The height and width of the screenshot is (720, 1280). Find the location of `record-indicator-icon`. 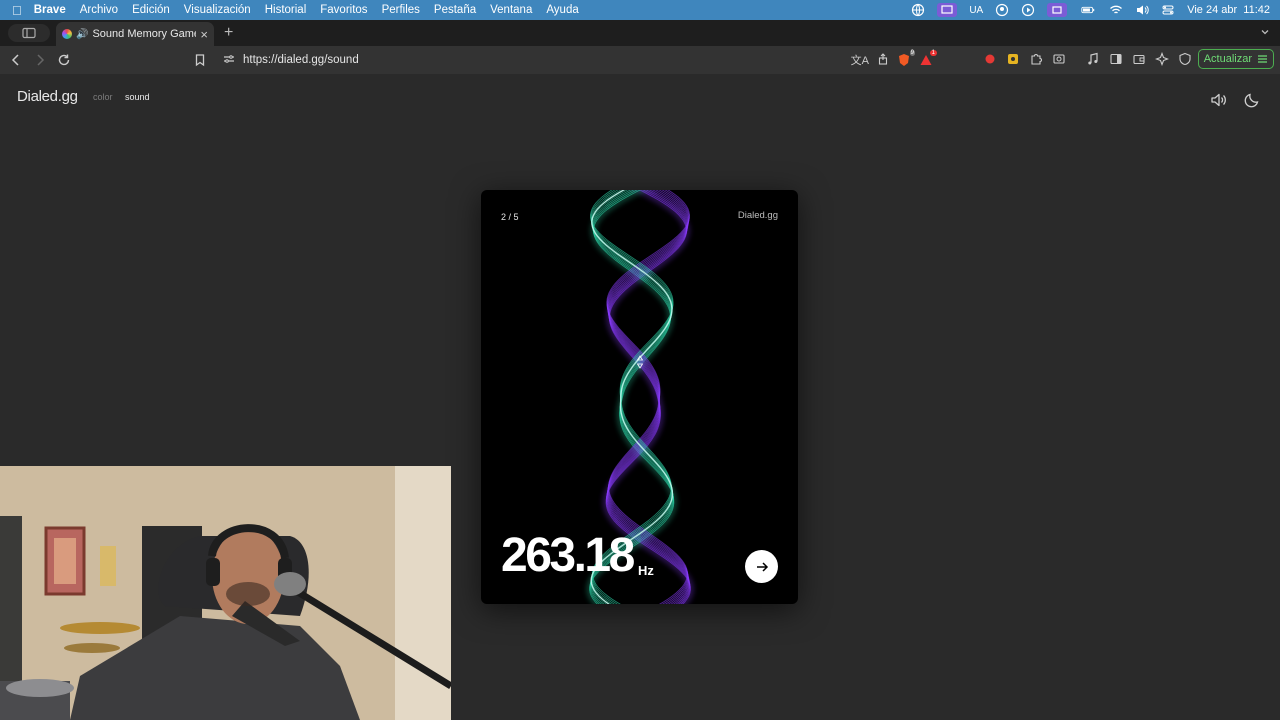

record-indicator-icon is located at coordinates (990, 59).